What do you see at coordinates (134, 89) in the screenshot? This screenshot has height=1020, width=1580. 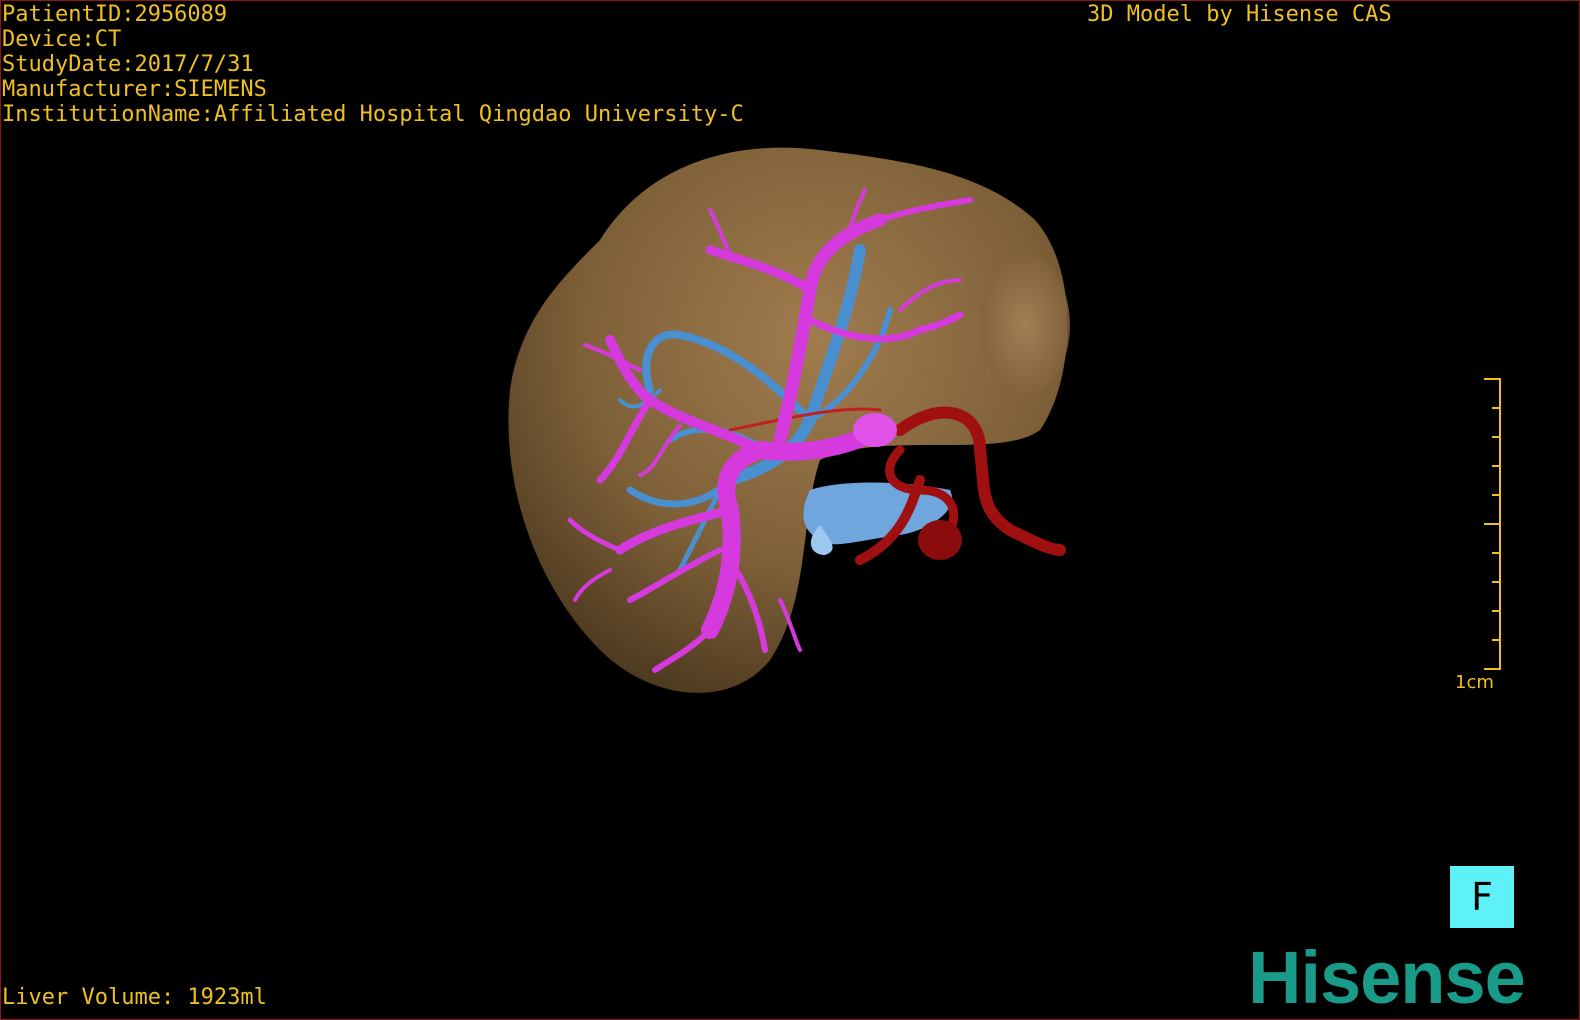 I see `manufacturer: Manufacturer:SIEMENS` at bounding box center [134, 89].